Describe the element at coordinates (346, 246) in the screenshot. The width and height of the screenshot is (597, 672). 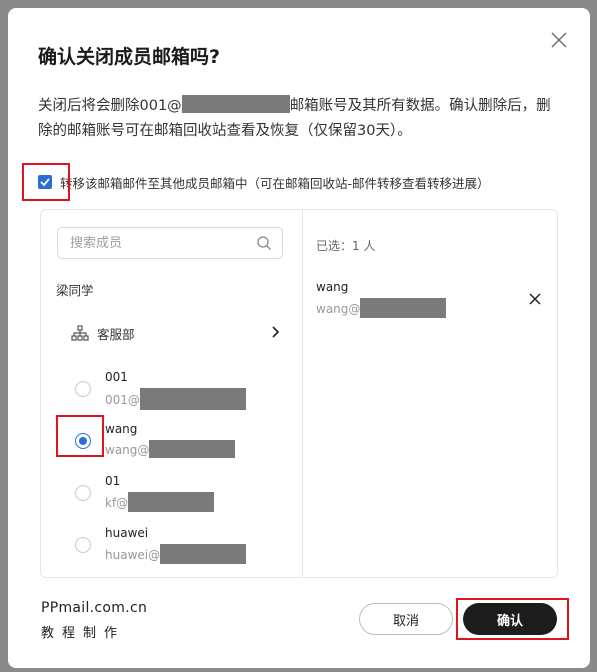
I see `selected-count: 已选：1 人` at that location.